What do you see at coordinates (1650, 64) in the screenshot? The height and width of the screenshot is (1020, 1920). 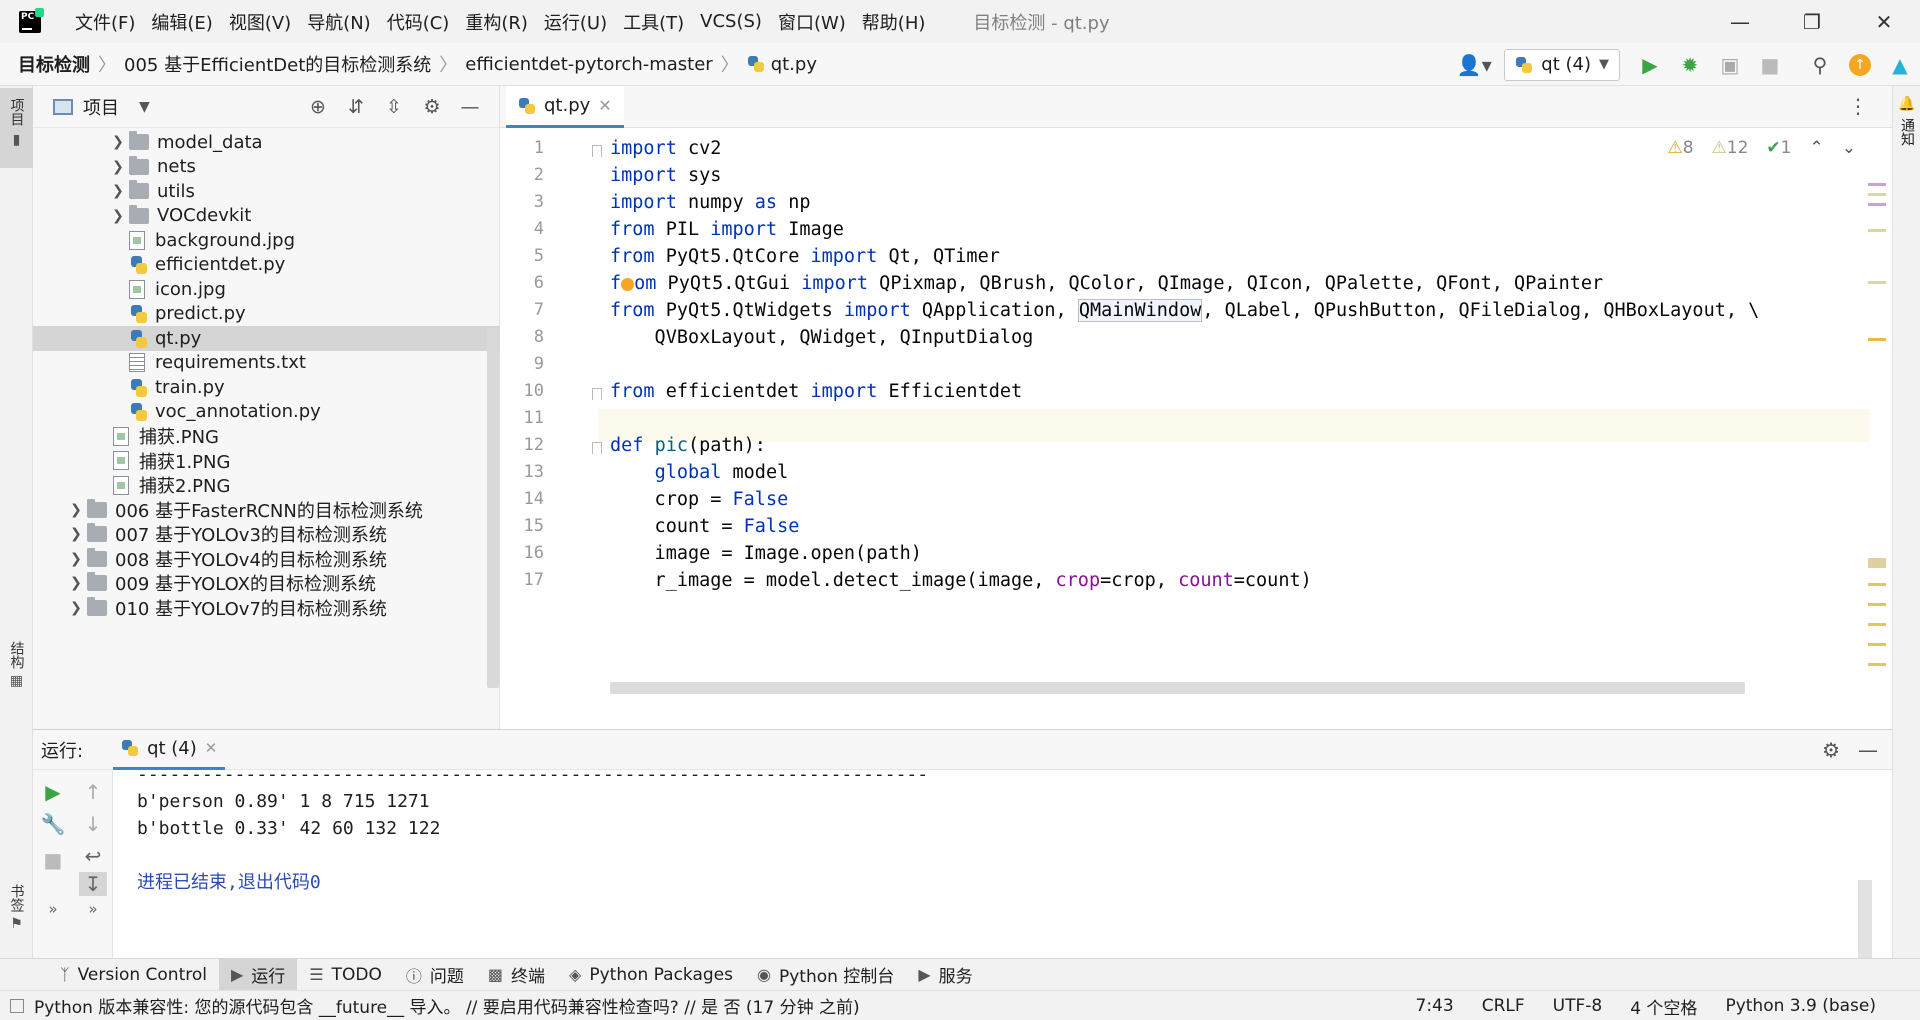 I see `run-icon: ▶` at bounding box center [1650, 64].